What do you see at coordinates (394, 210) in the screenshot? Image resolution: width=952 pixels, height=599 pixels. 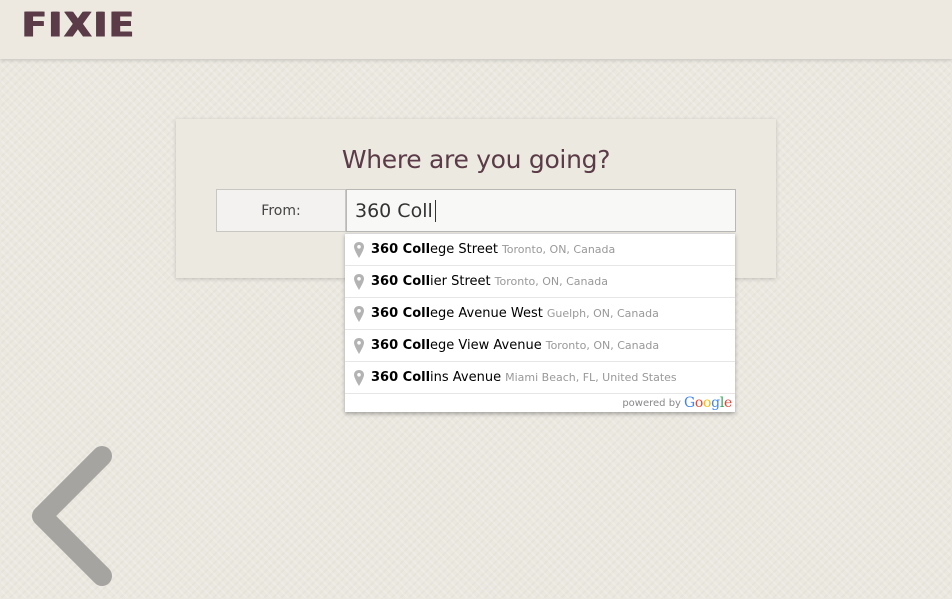 I see `from-input-value: 360 Coll` at bounding box center [394, 210].